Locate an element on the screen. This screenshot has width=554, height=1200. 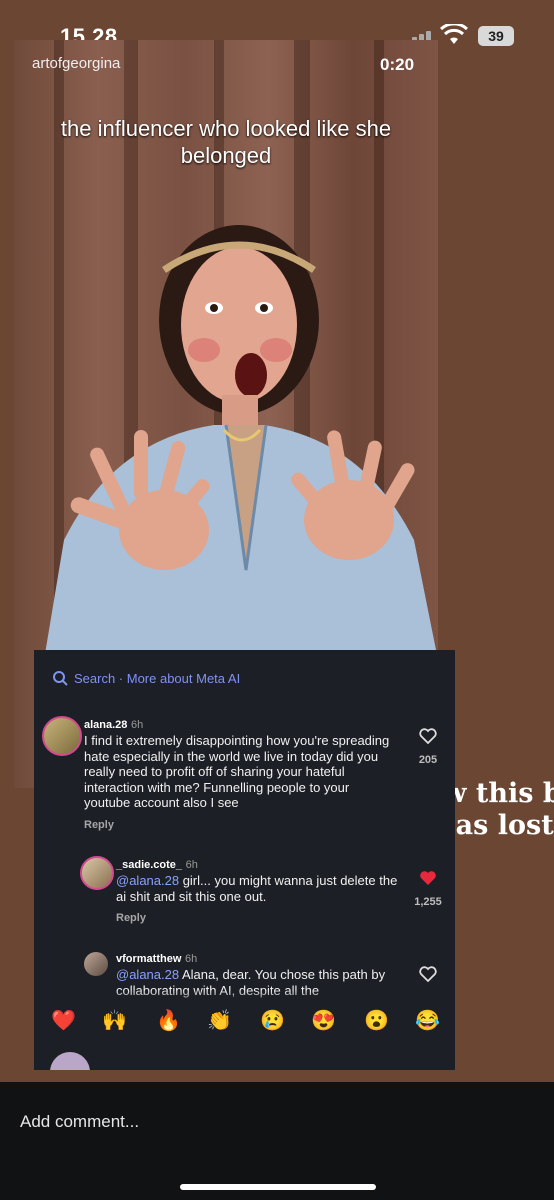
home-indicator is located at coordinates (278, 1187).